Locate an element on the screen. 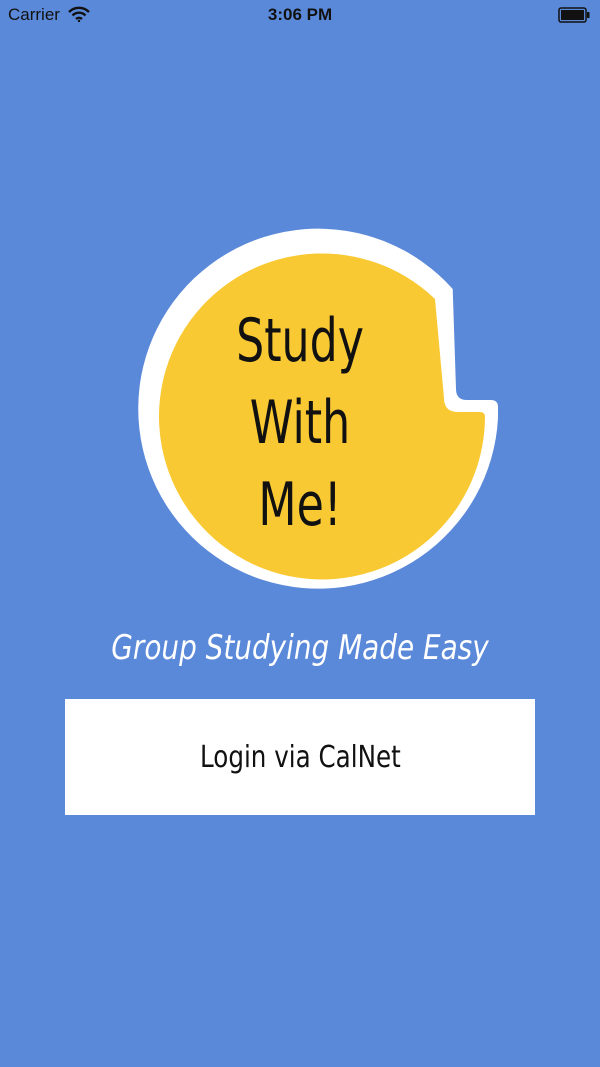 Image resolution: width=600 pixels, height=1067 pixels. status-bar: Carrier 3:06 PM is located at coordinates (300, 16).